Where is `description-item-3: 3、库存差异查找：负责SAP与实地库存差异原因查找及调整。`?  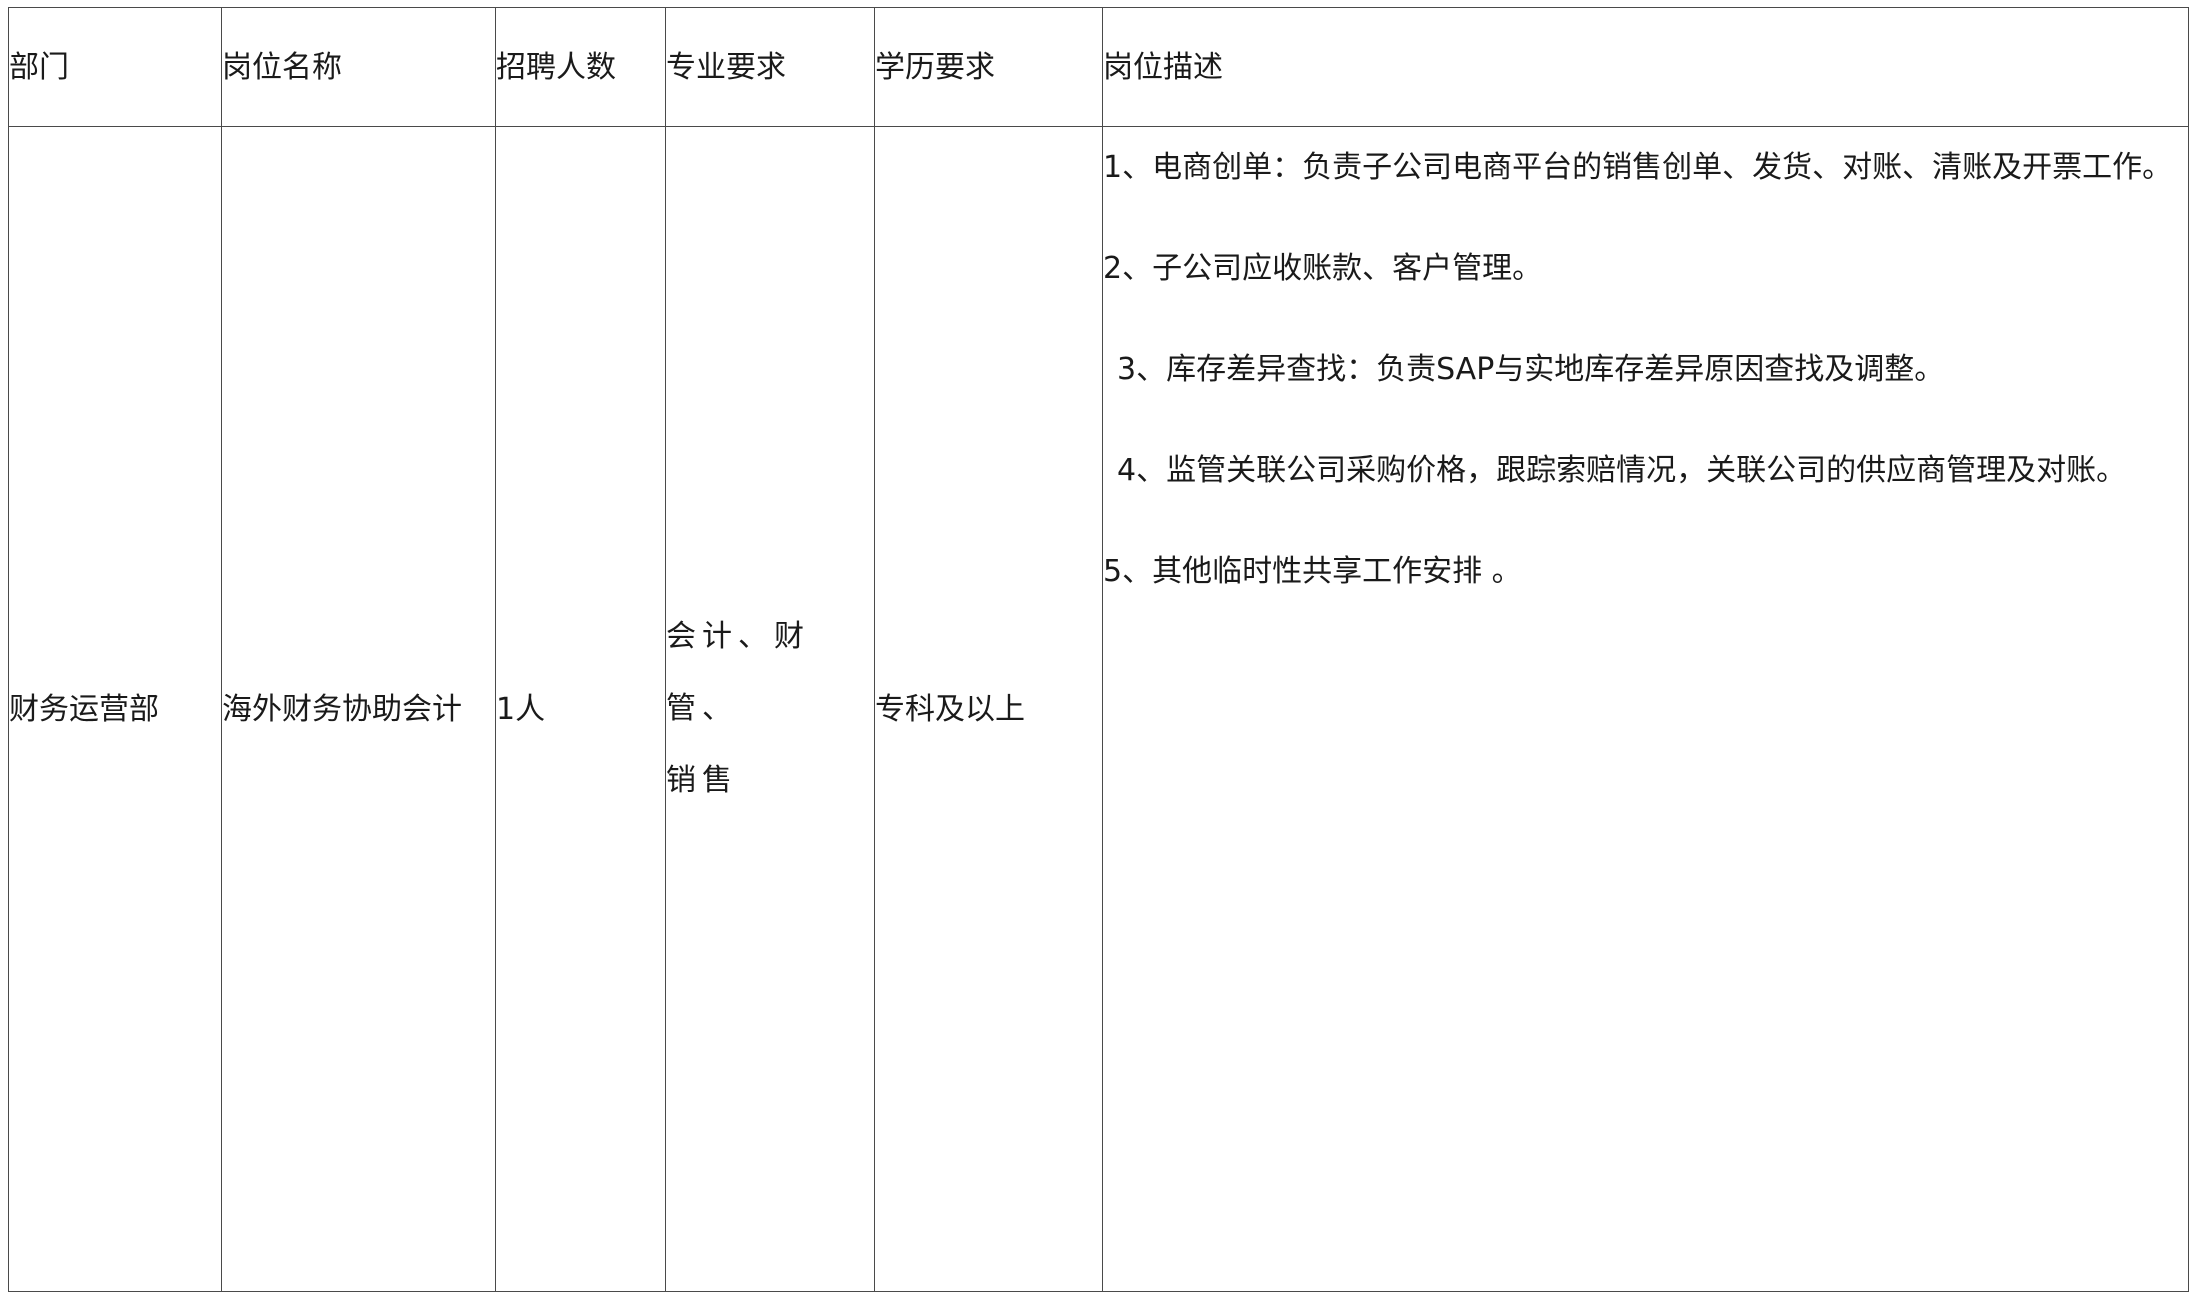 description-item-3: 3、库存差异查找：负责SAP与实地库存差异原因查找及调整。 is located at coordinates (1531, 369).